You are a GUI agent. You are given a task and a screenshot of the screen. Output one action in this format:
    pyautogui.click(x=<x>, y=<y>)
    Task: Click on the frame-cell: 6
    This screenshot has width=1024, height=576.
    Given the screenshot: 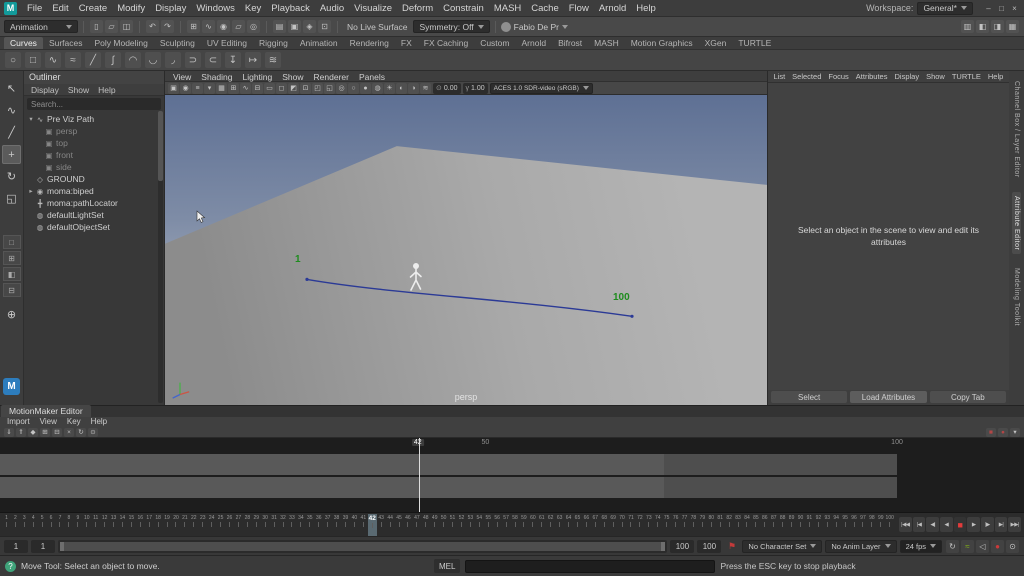 What is the action you would take?
    pyautogui.click(x=51, y=525)
    